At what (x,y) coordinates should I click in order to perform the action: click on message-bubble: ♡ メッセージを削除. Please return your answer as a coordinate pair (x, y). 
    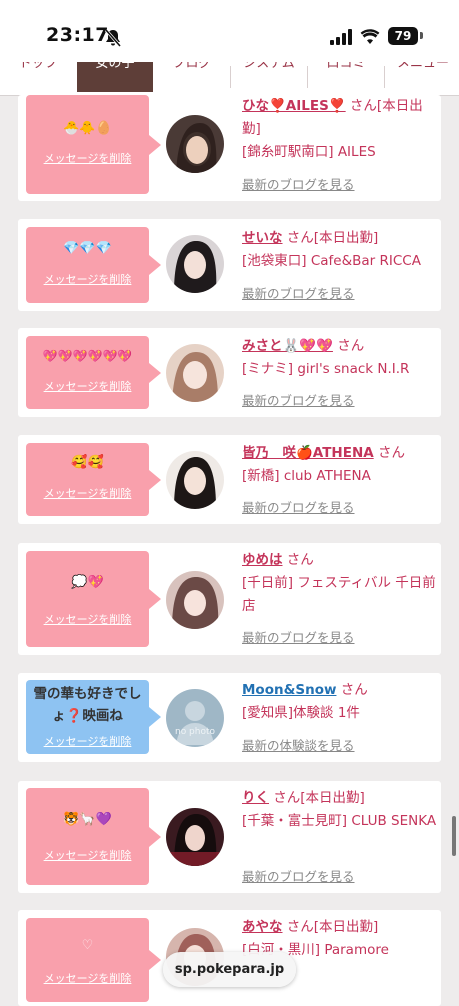
    Looking at the image, I should click on (93, 960).